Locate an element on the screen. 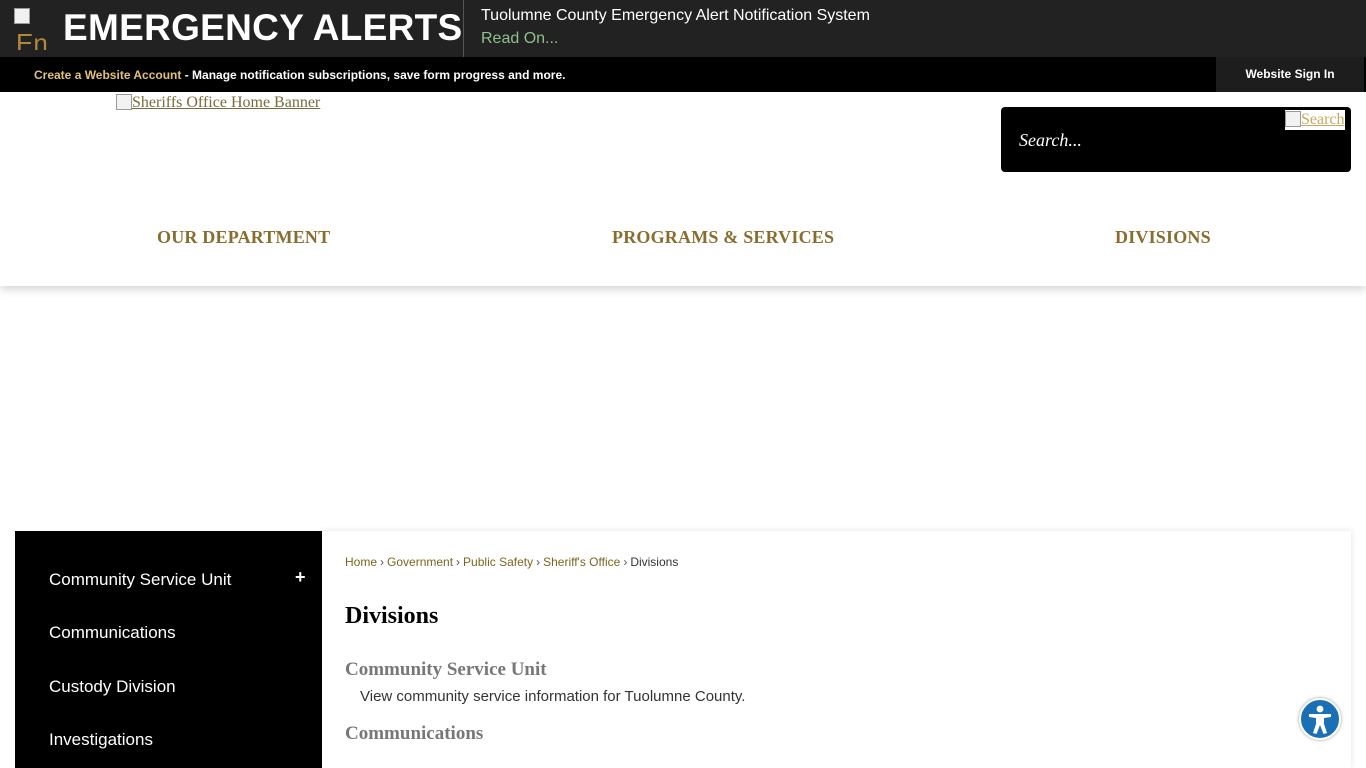 This screenshot has height=768, width=1366. broken-image-icon: En is located at coordinates (35, 29).